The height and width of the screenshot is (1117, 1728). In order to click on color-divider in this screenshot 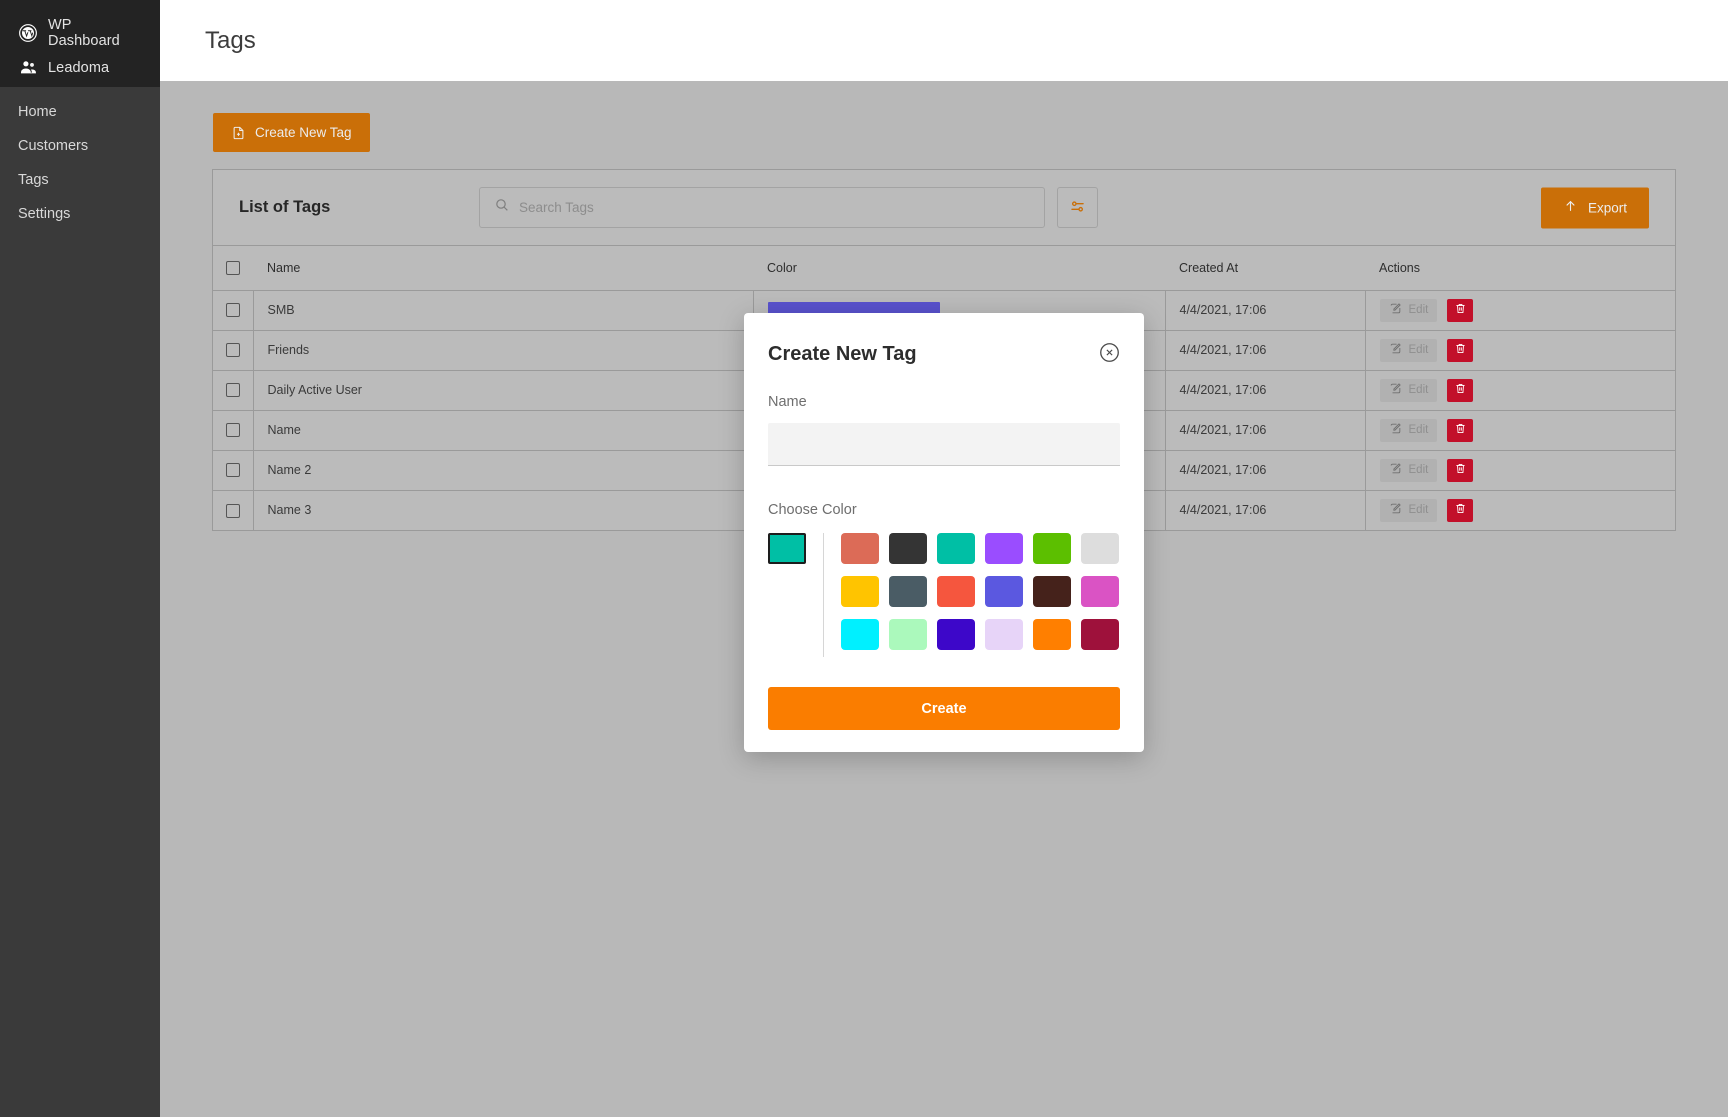, I will do `click(823, 595)`.